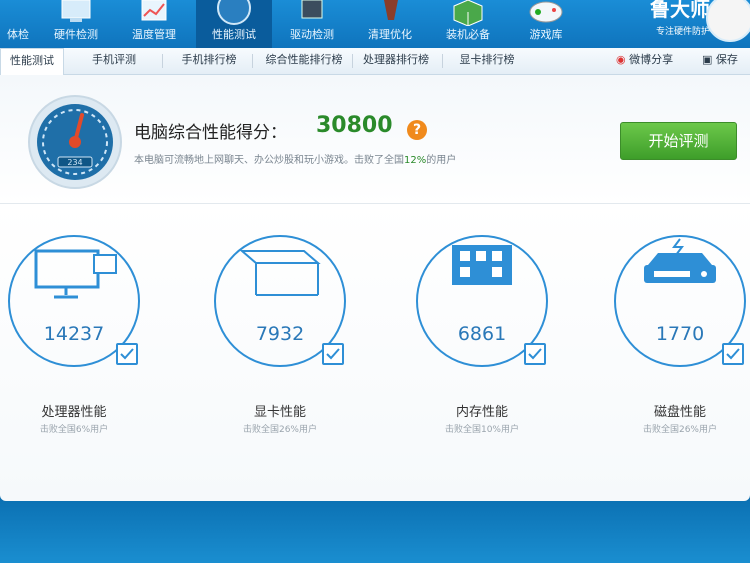  What do you see at coordinates (76, 11) in the screenshot?
I see `hardware-icon` at bounding box center [76, 11].